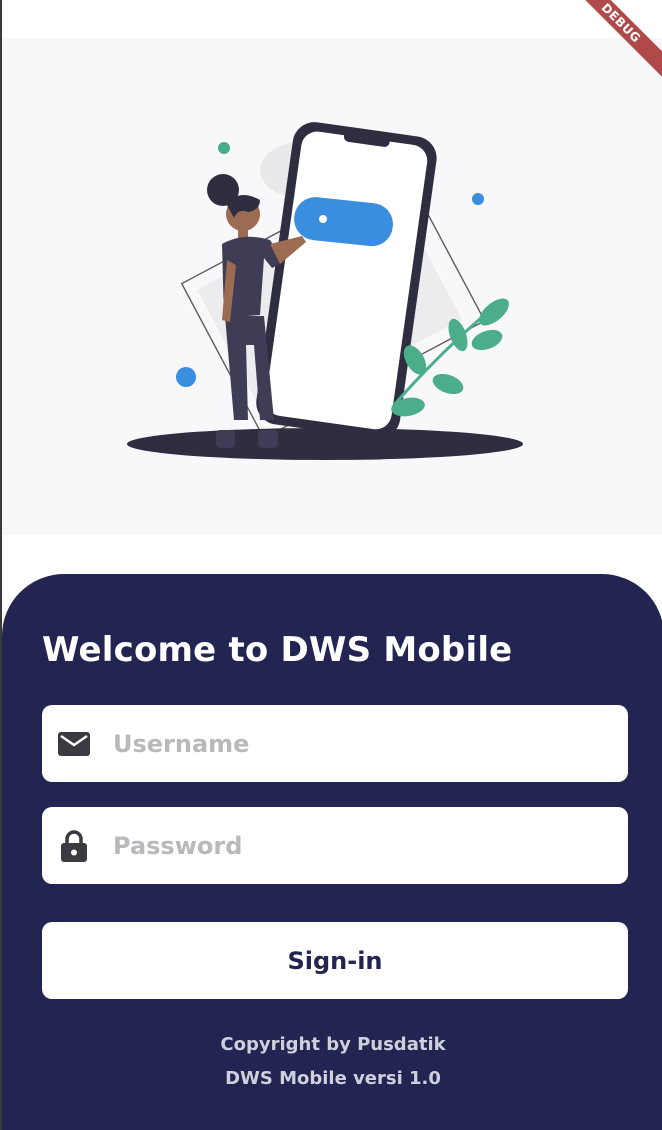 The height and width of the screenshot is (1130, 662). I want to click on version-text: DWS Mobile versi 1.0, so click(333, 1078).